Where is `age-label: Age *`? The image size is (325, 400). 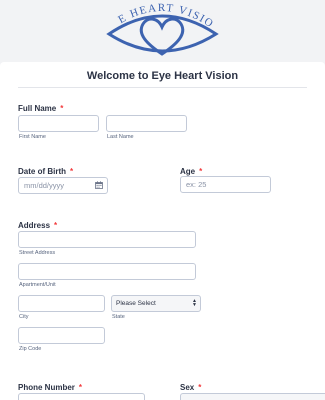
age-label: Age * is located at coordinates (191, 171).